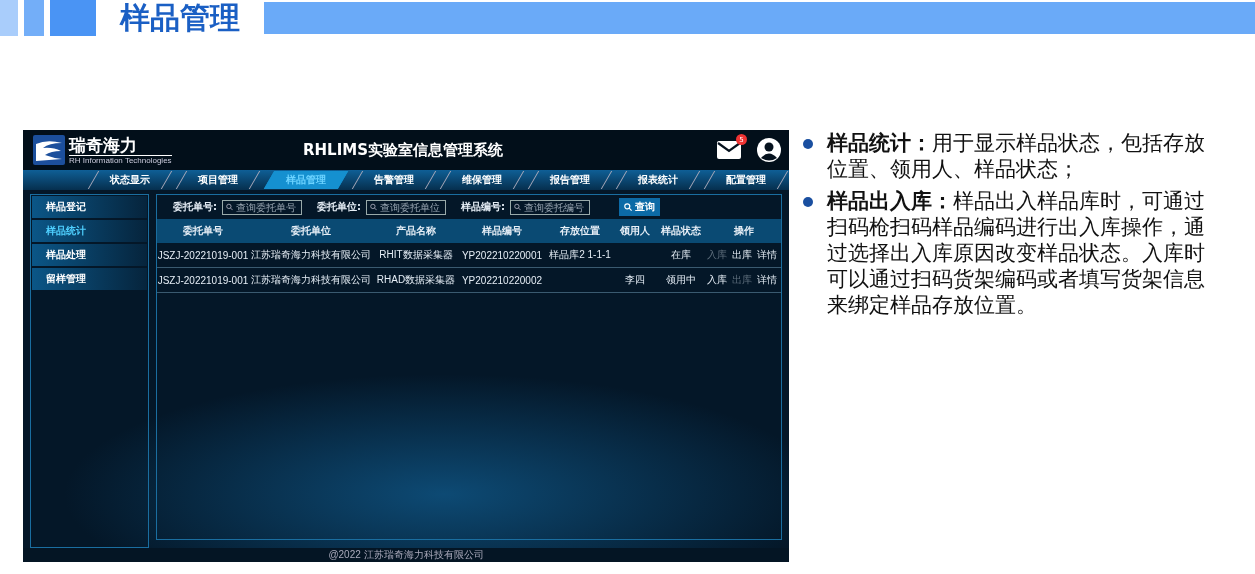 This screenshot has width=1255, height=574. What do you see at coordinates (394, 180) in the screenshot?
I see `nav-tab: 告警管理` at bounding box center [394, 180].